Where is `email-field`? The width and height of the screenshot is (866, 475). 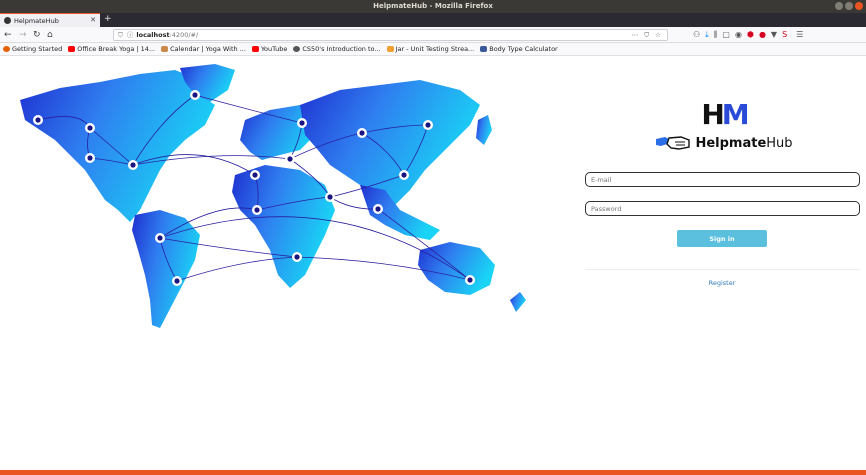
email-field is located at coordinates (722, 179).